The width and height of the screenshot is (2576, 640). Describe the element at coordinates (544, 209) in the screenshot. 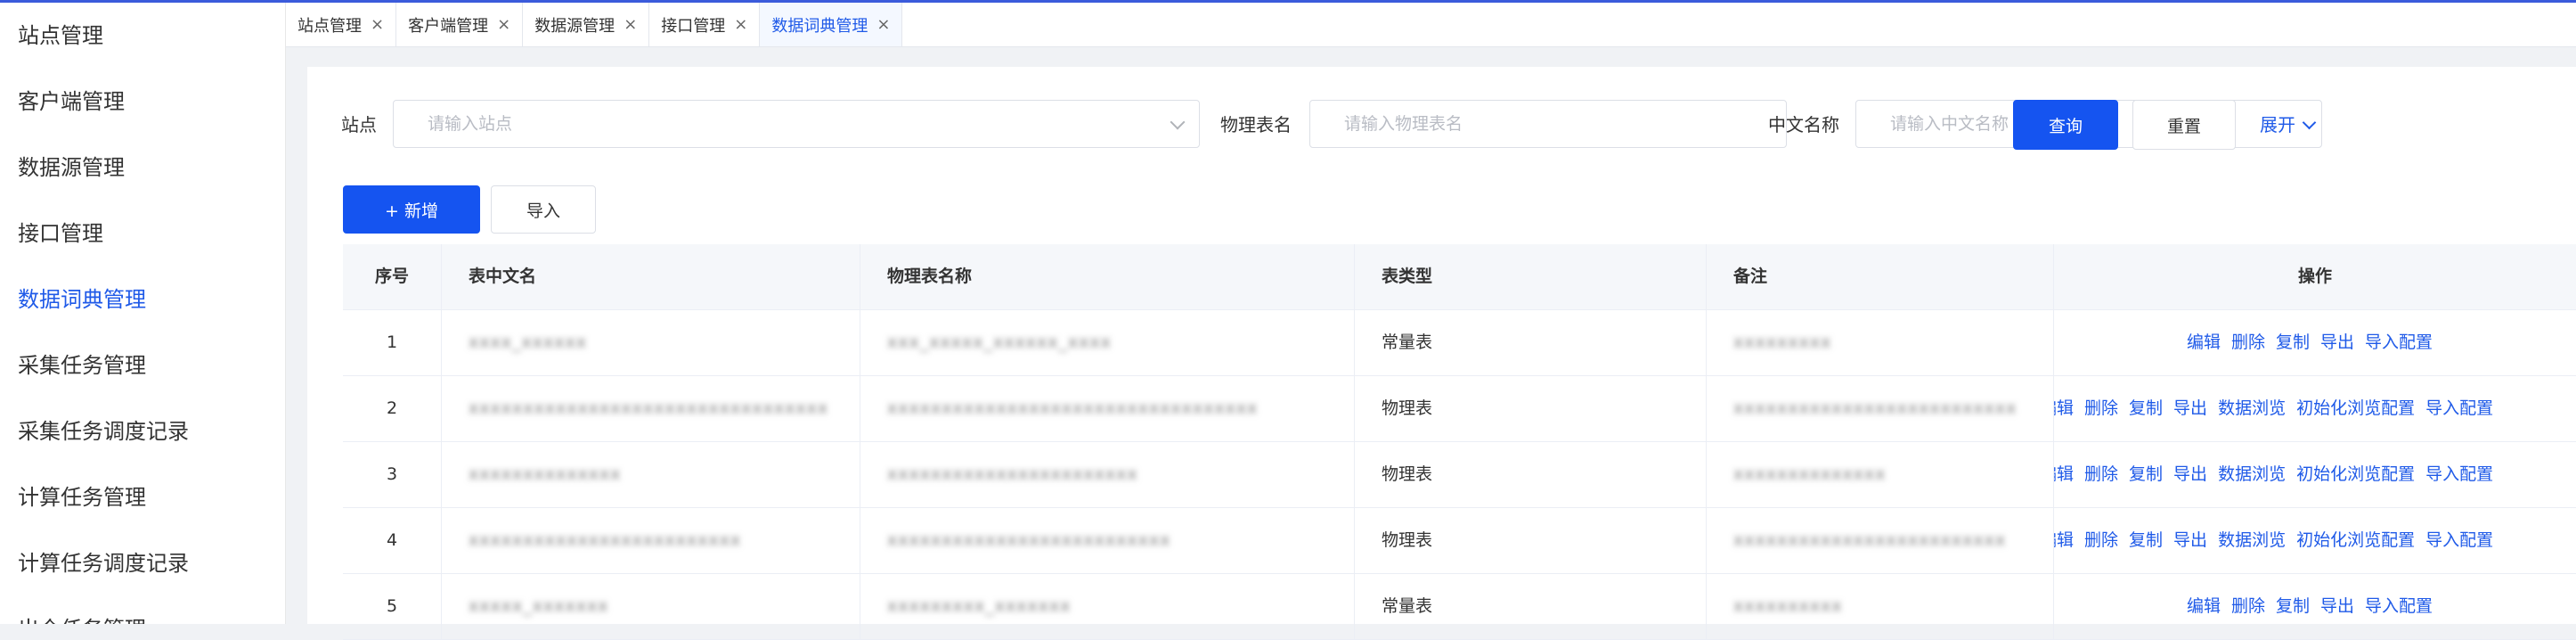

I see `import-button: 导入` at that location.